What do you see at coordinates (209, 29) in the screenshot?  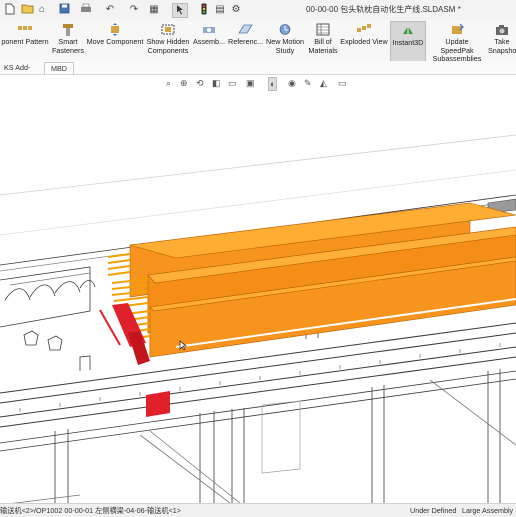 I see `assembly-features-icon` at bounding box center [209, 29].